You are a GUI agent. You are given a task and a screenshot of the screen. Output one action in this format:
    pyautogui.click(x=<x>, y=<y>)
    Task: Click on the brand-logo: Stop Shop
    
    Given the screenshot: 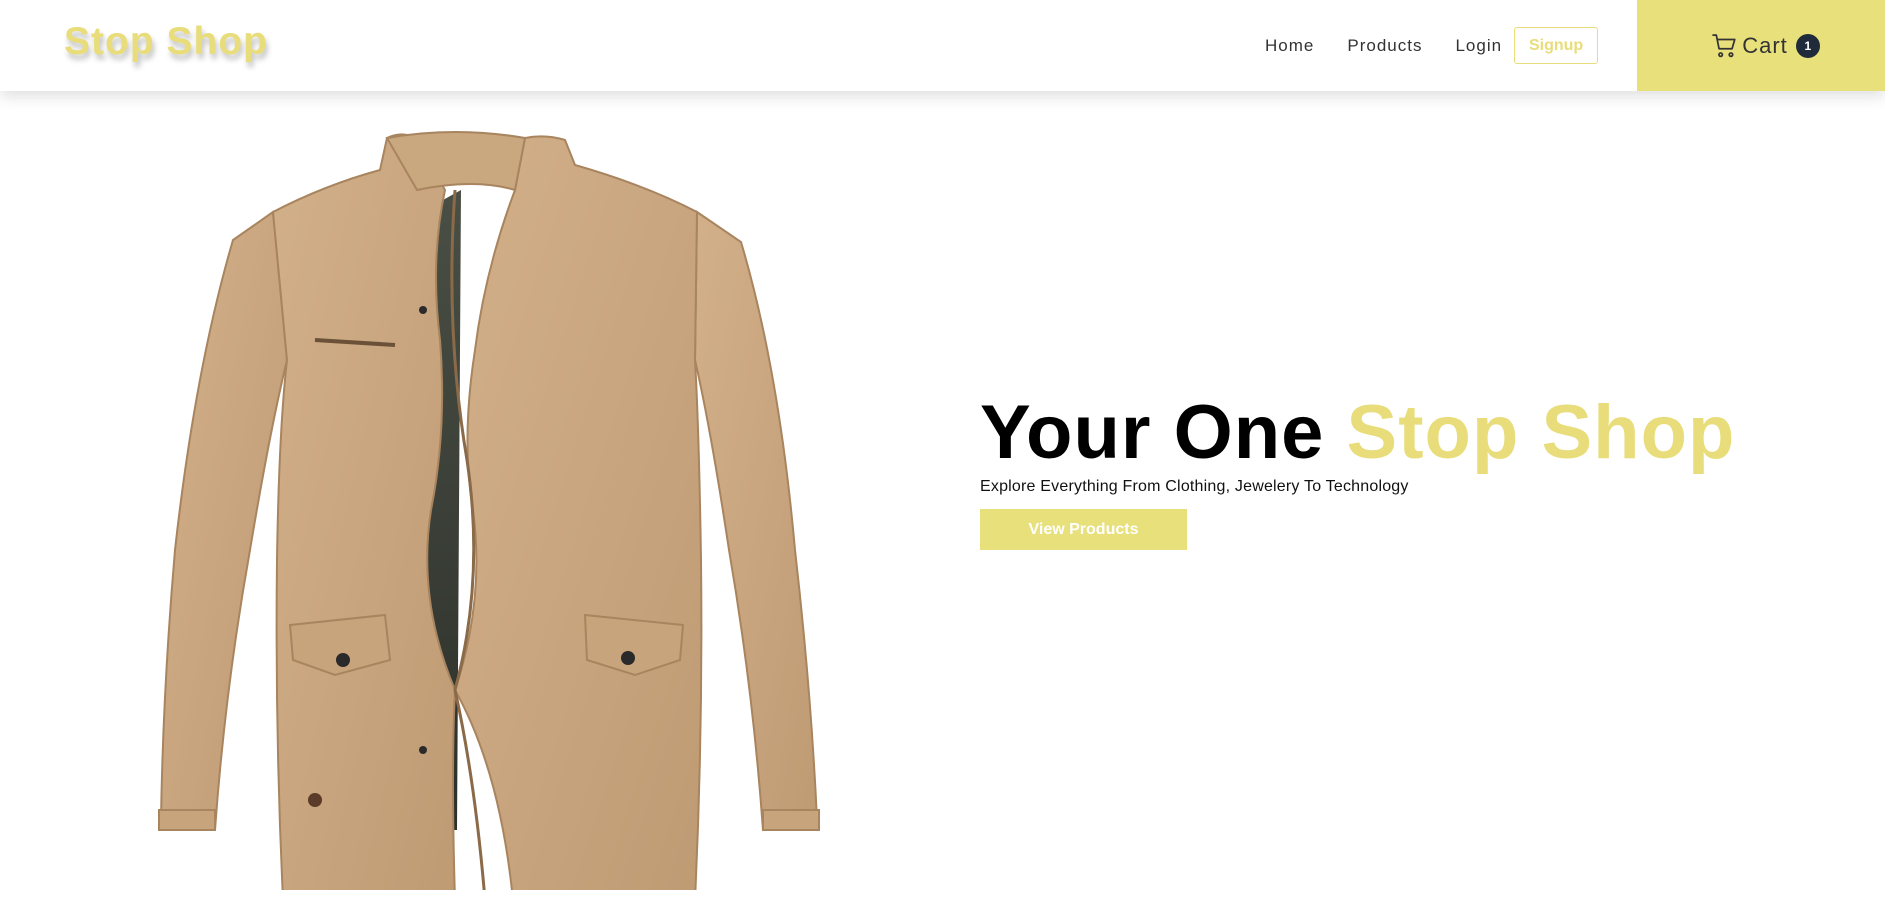 What is the action you would take?
    pyautogui.click(x=166, y=42)
    